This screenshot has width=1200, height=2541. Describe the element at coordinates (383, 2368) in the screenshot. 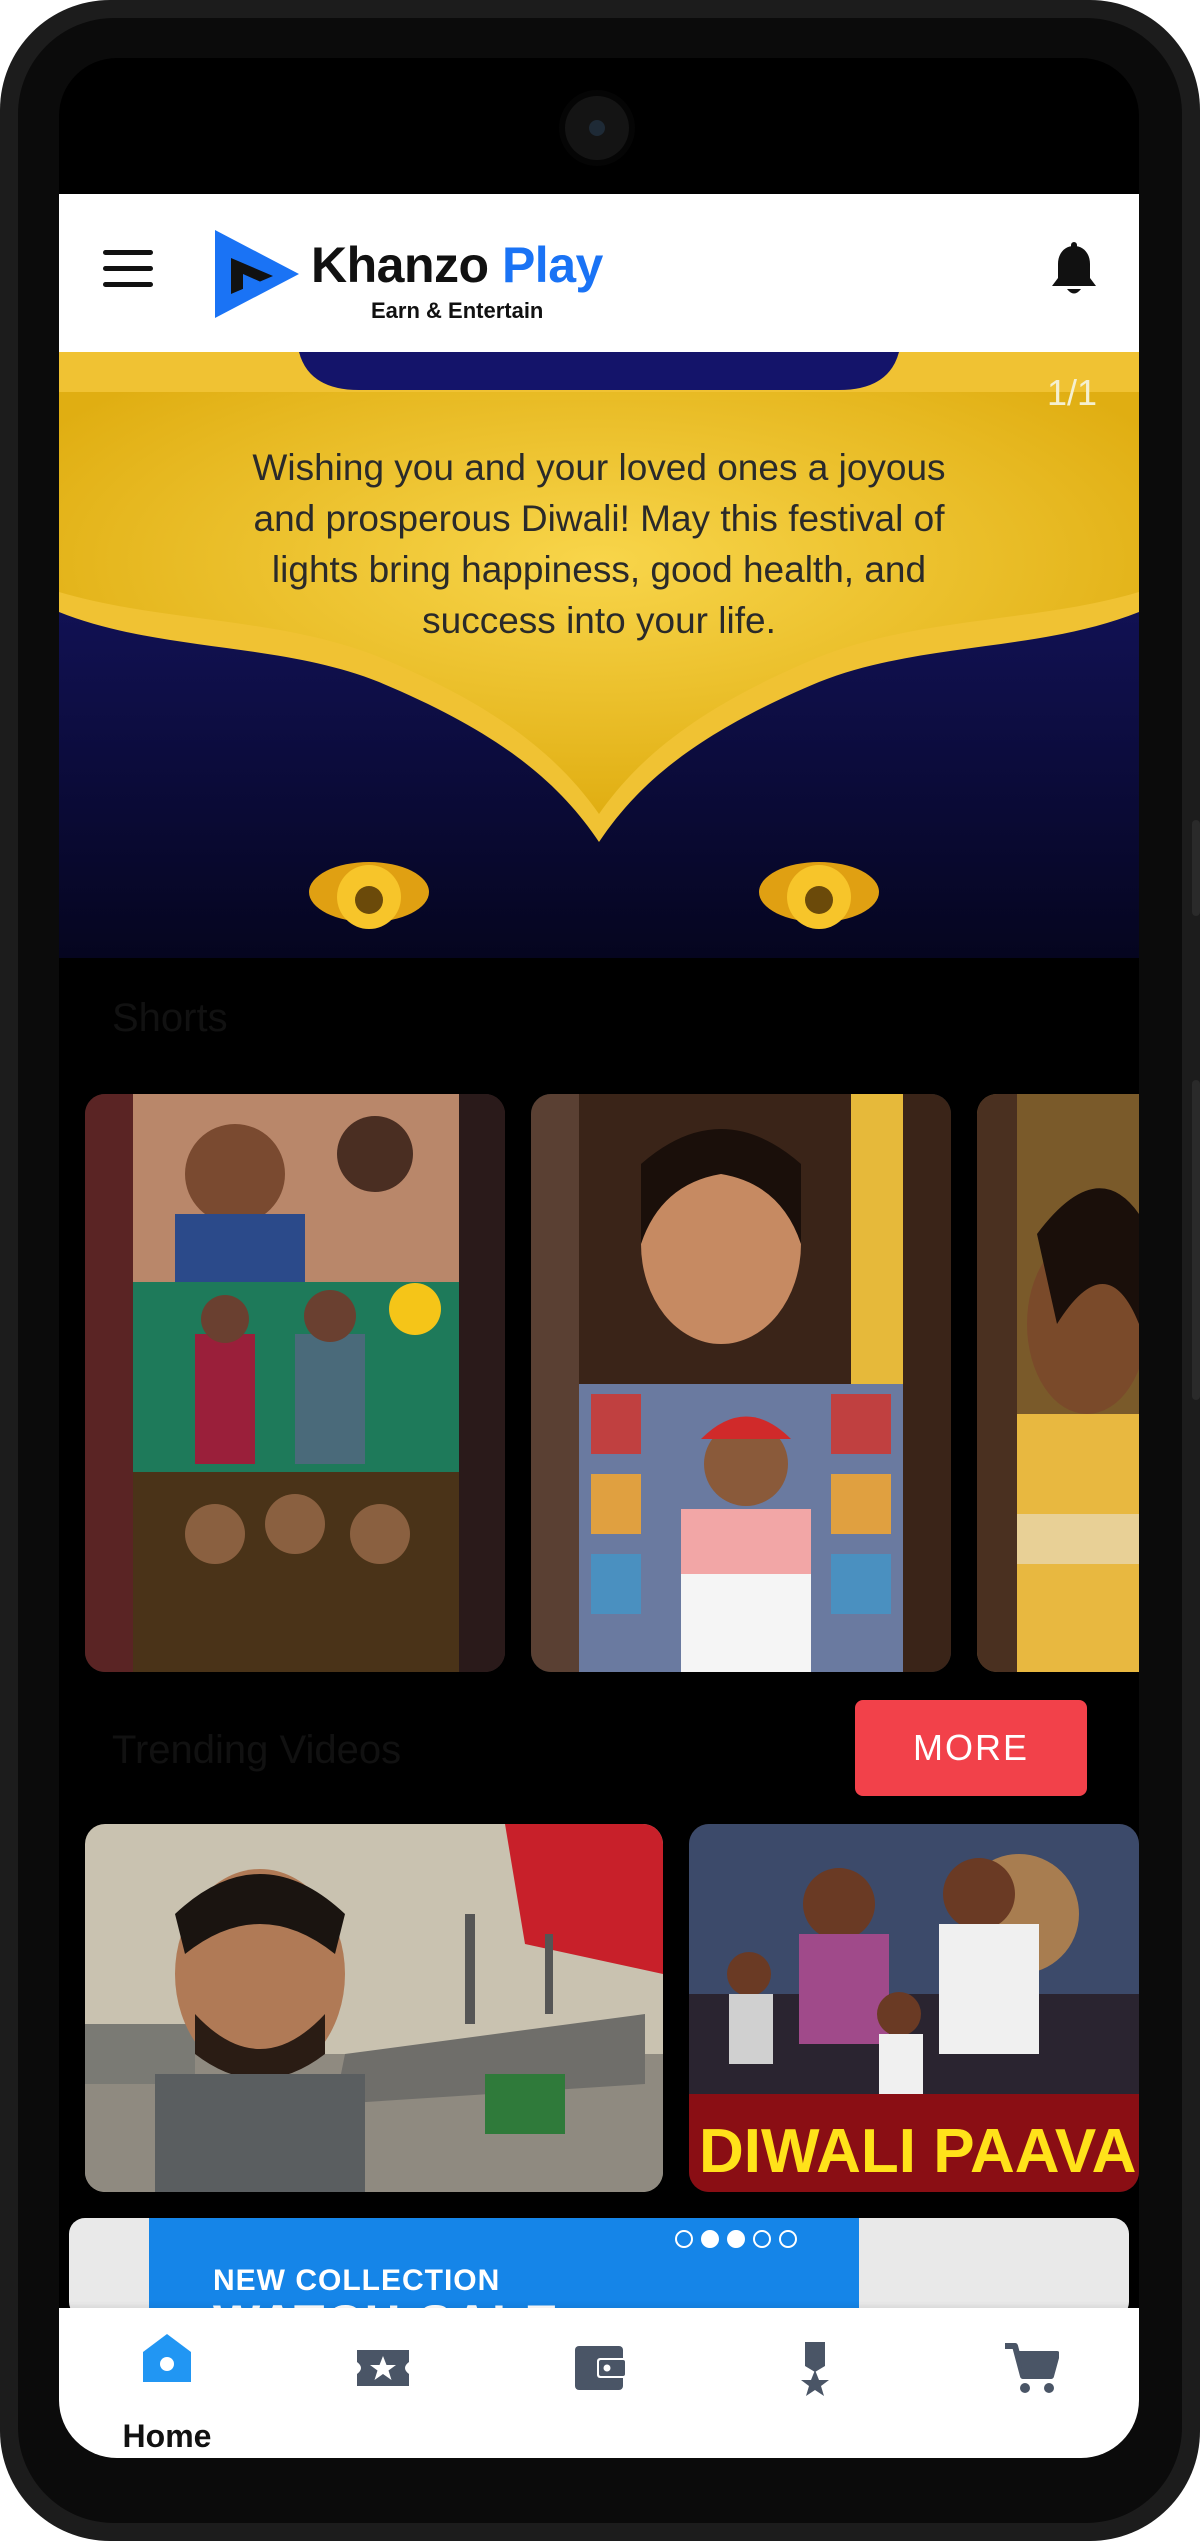

I see `ticket-icon` at that location.